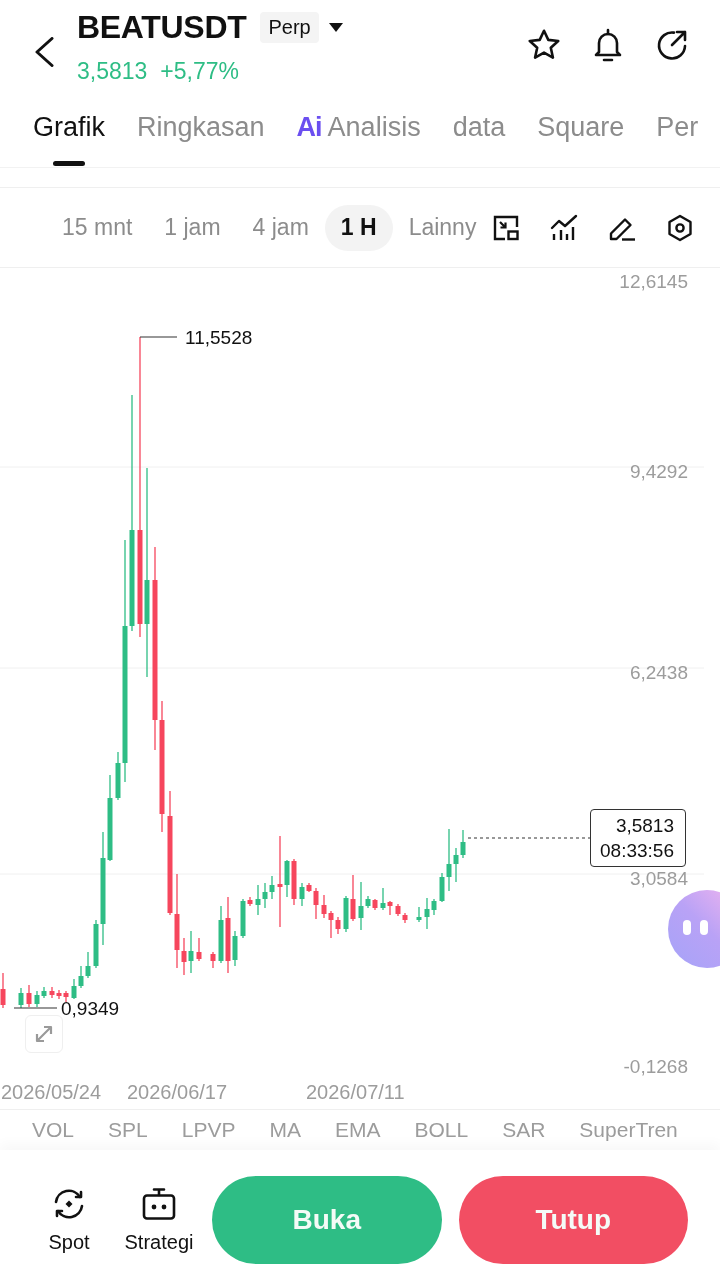 The width and height of the screenshot is (720, 1277). Describe the element at coordinates (608, 45) in the screenshot. I see `bell-icon` at that location.